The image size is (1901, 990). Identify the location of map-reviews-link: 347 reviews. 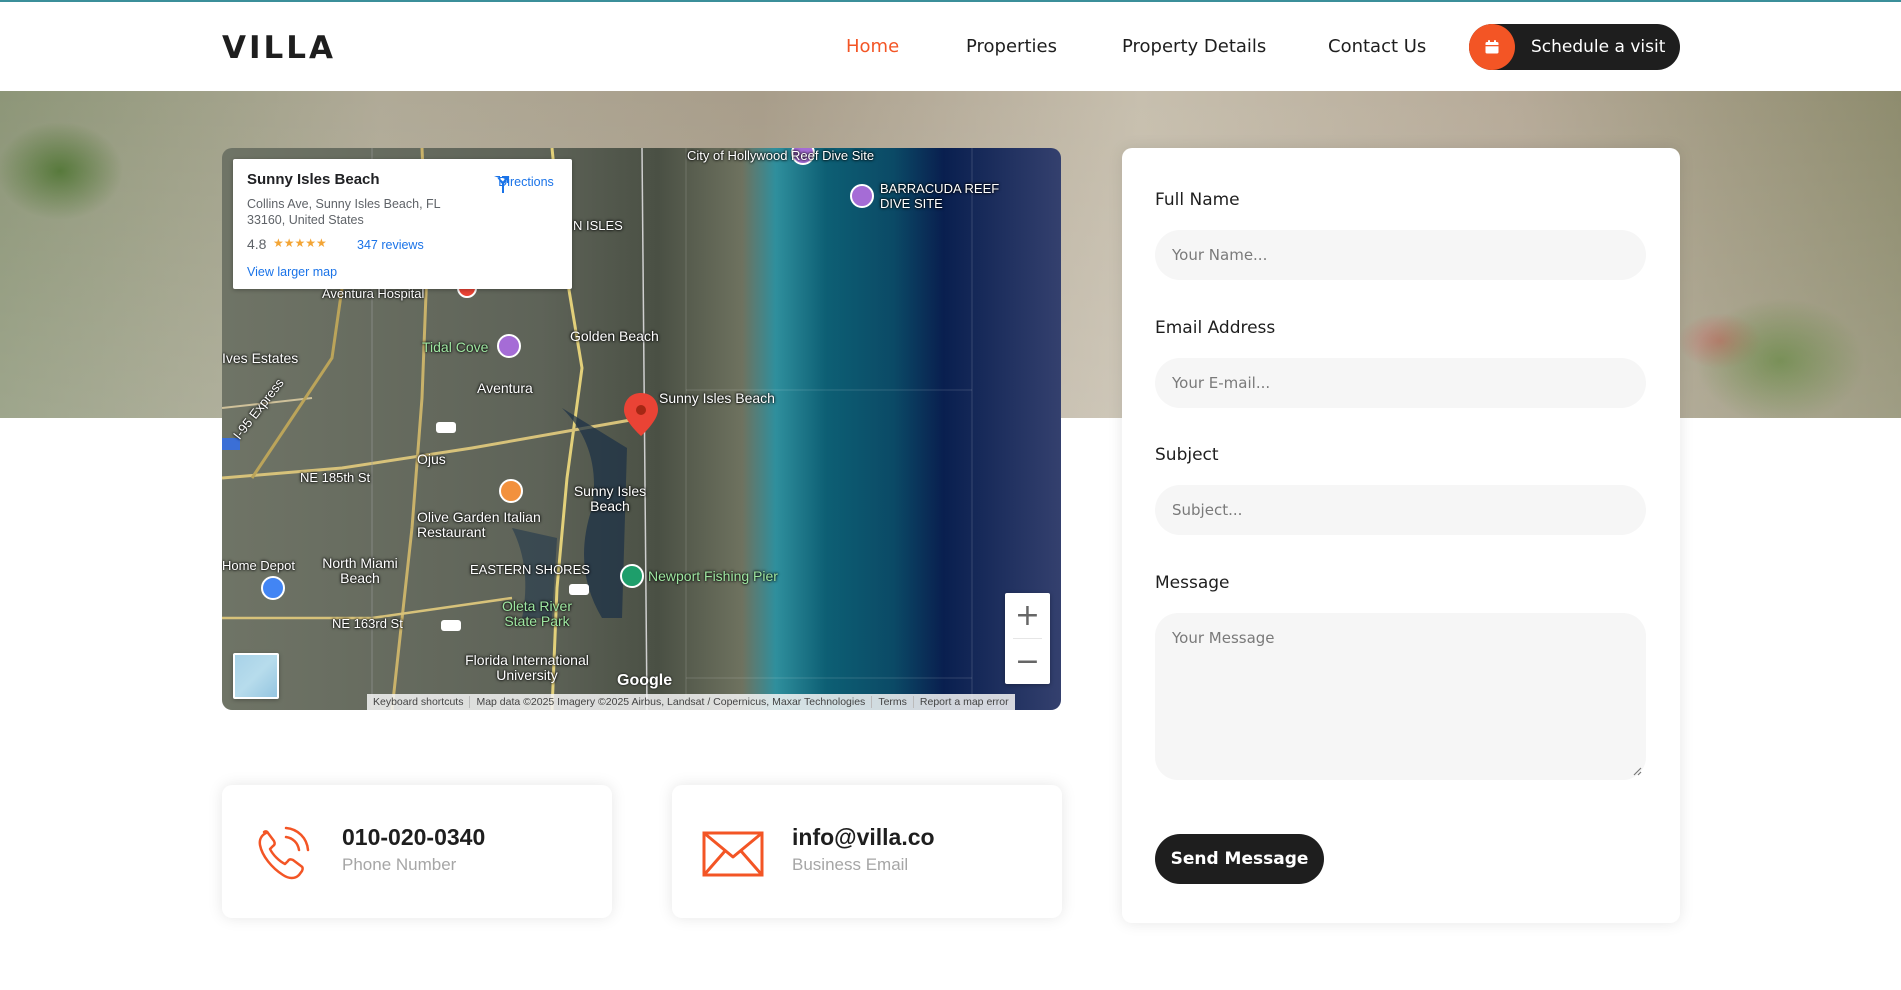
(390, 245).